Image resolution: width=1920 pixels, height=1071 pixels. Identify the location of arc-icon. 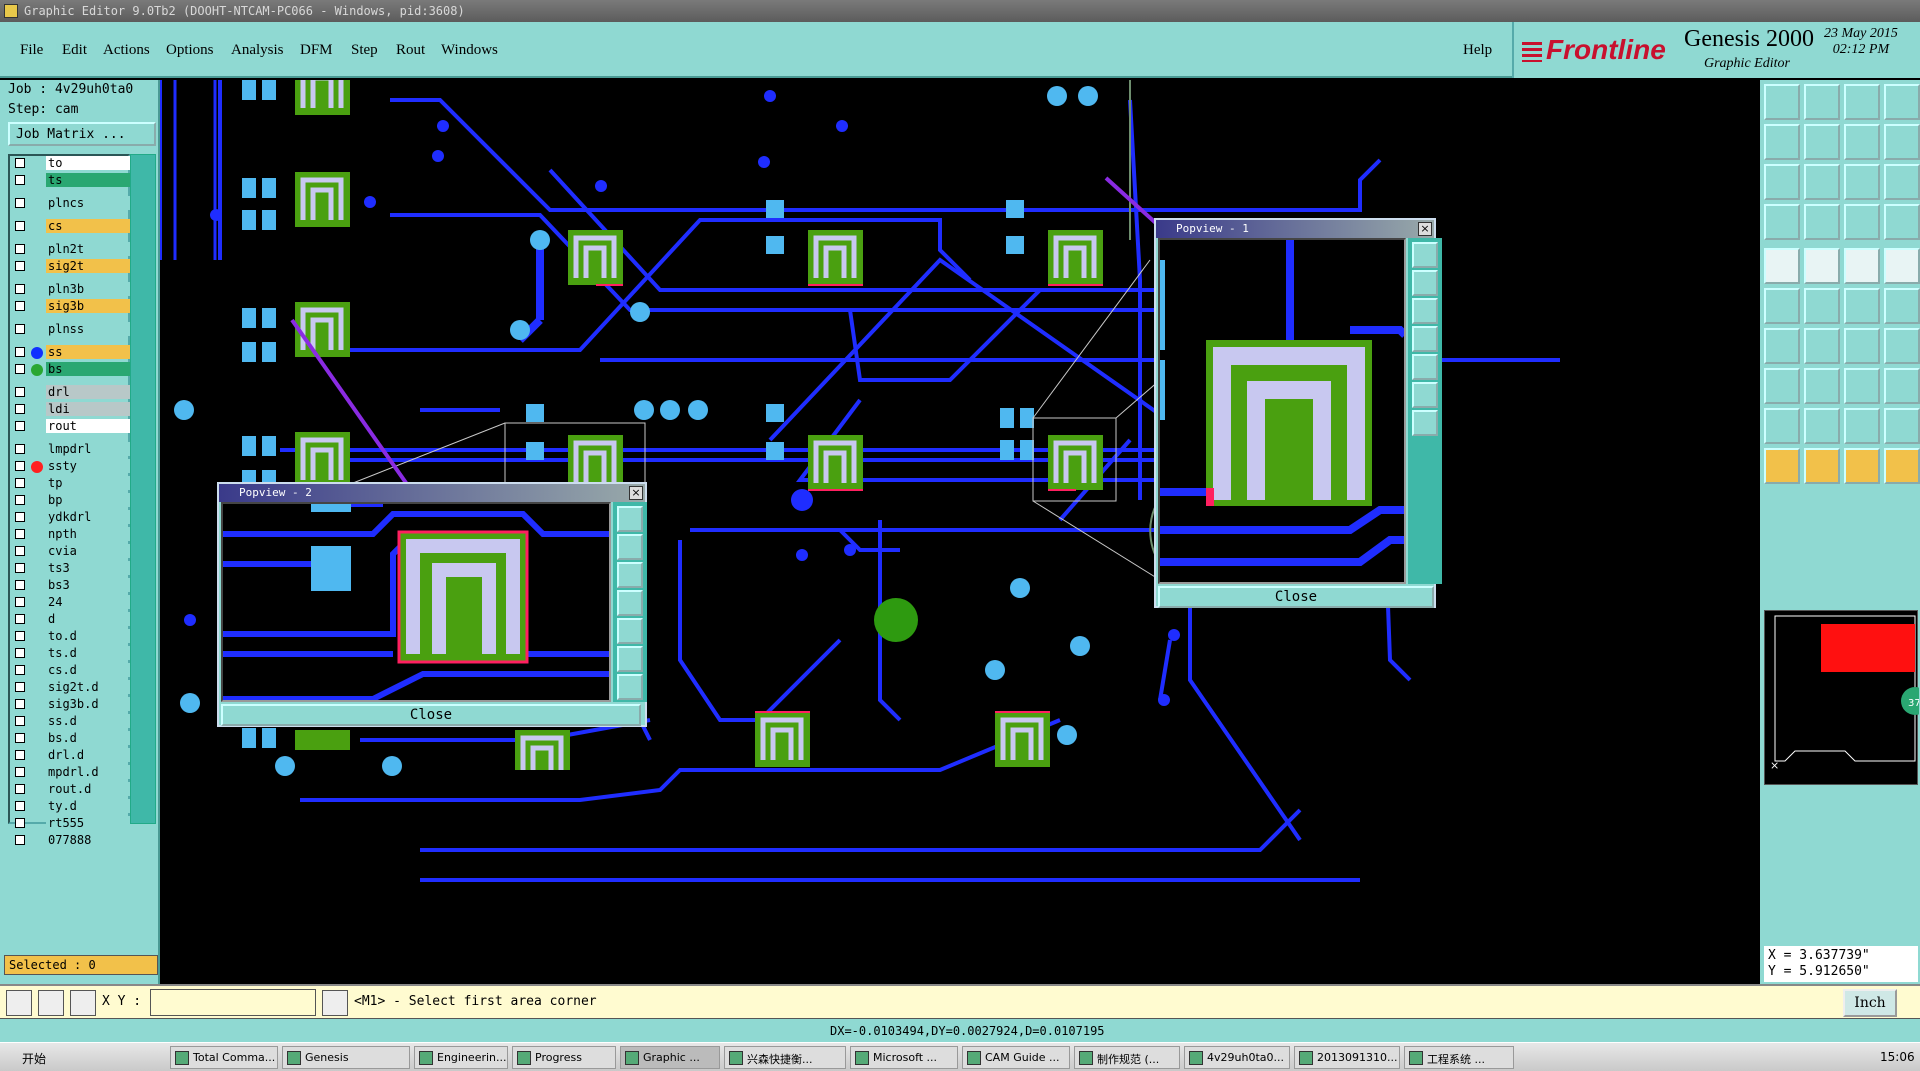
(1862, 346).